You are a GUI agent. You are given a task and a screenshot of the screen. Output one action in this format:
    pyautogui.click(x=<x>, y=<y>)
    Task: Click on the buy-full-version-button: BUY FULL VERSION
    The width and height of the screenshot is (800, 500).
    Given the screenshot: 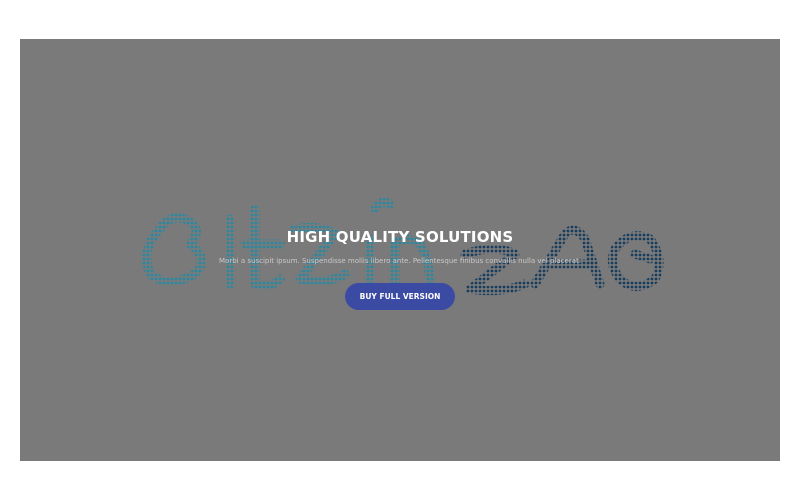 What is the action you would take?
    pyautogui.click(x=400, y=296)
    